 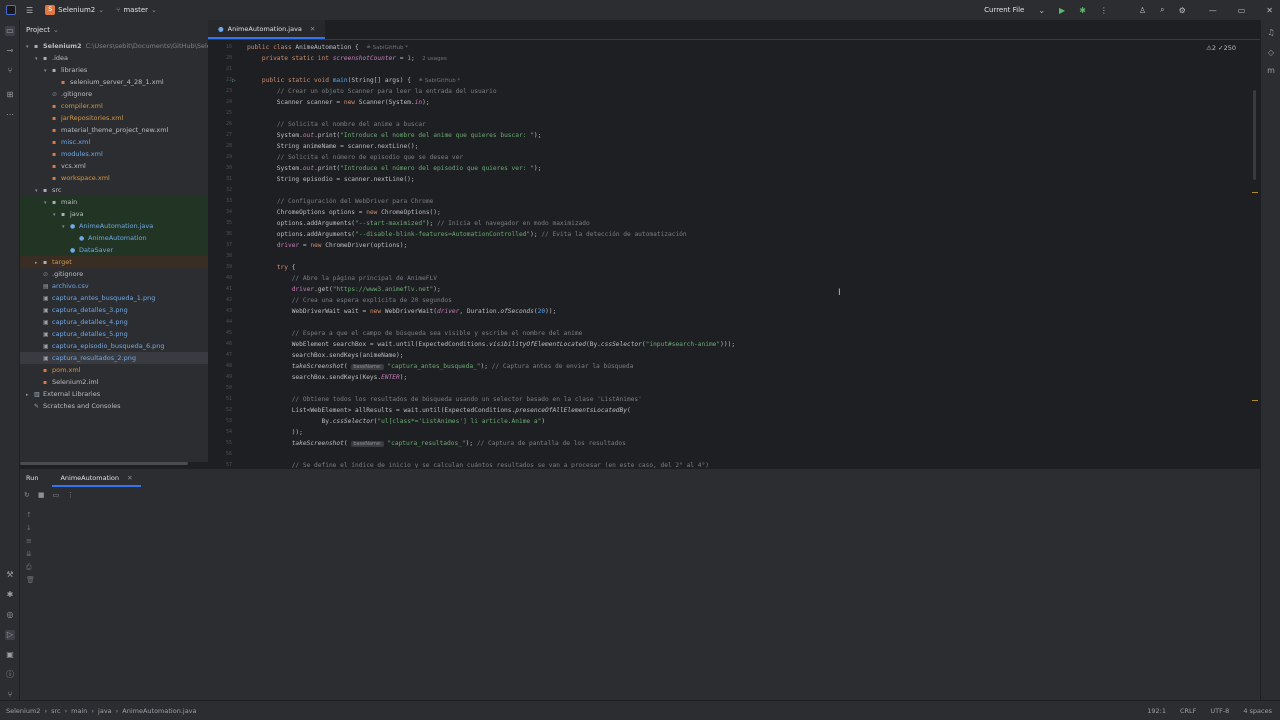 What do you see at coordinates (10, 71) in the screenshot?
I see `git-tool-icon: ⑂` at bounding box center [10, 71].